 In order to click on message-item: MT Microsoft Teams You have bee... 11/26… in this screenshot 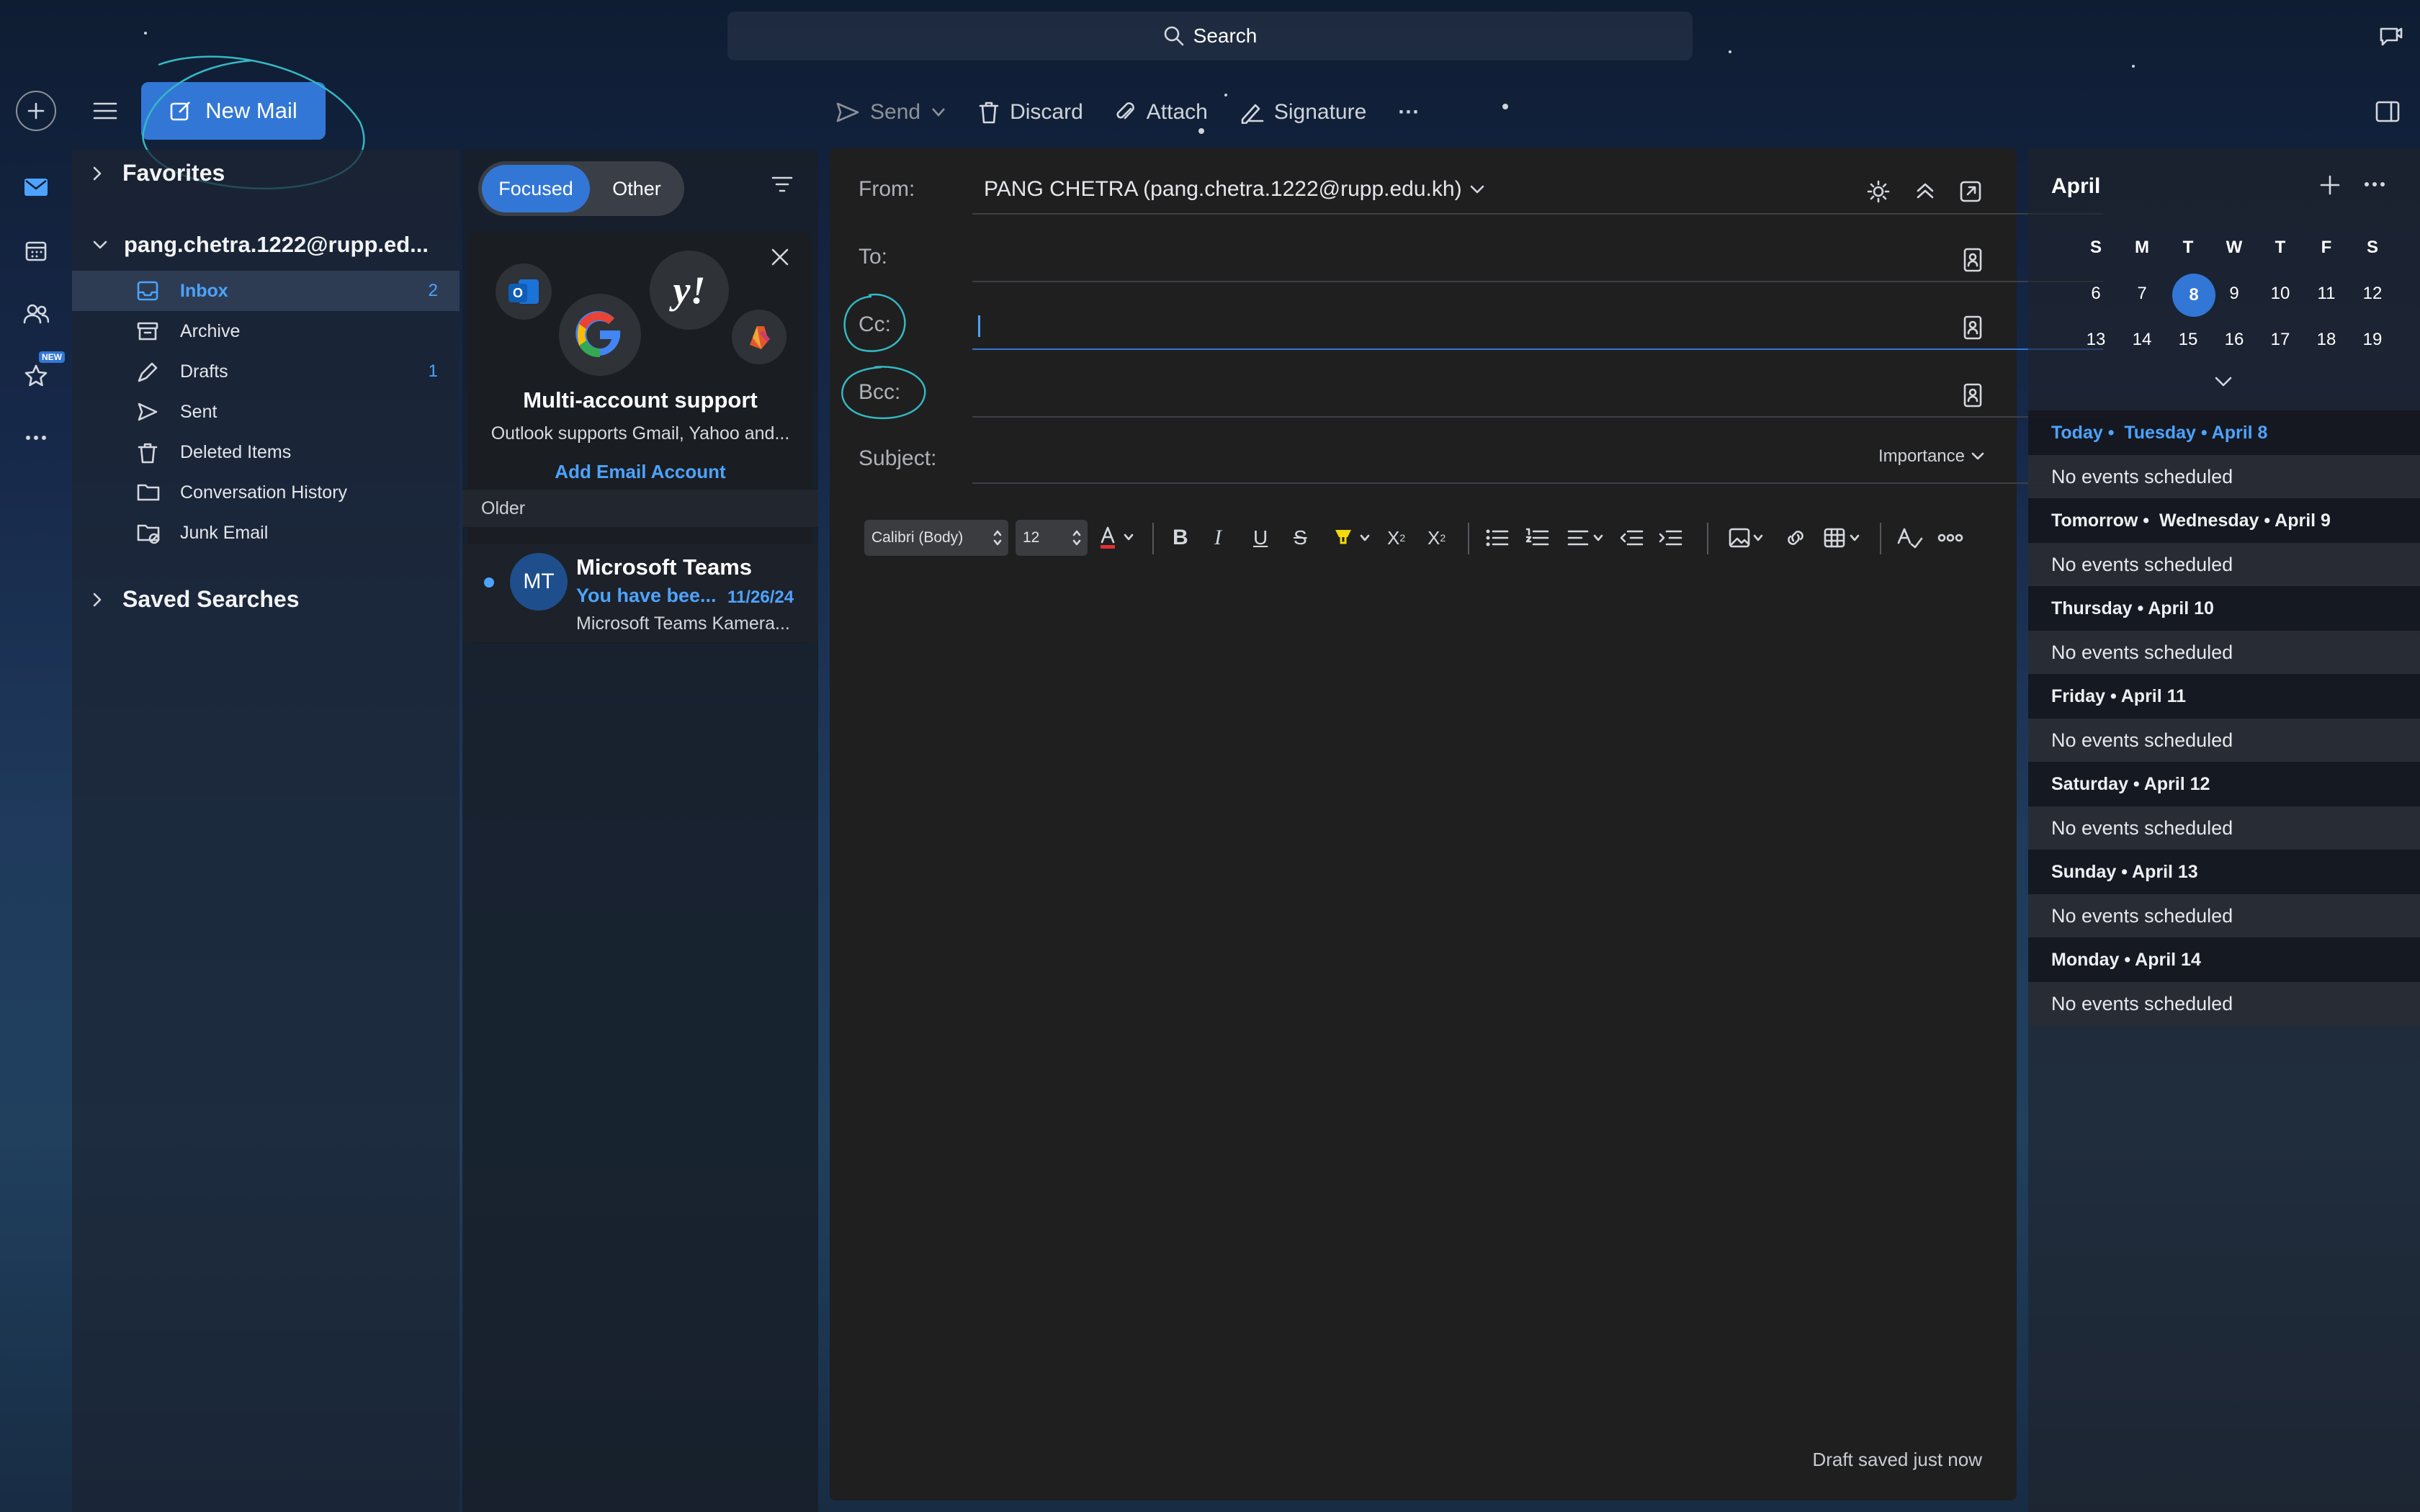, I will do `click(640, 593)`.